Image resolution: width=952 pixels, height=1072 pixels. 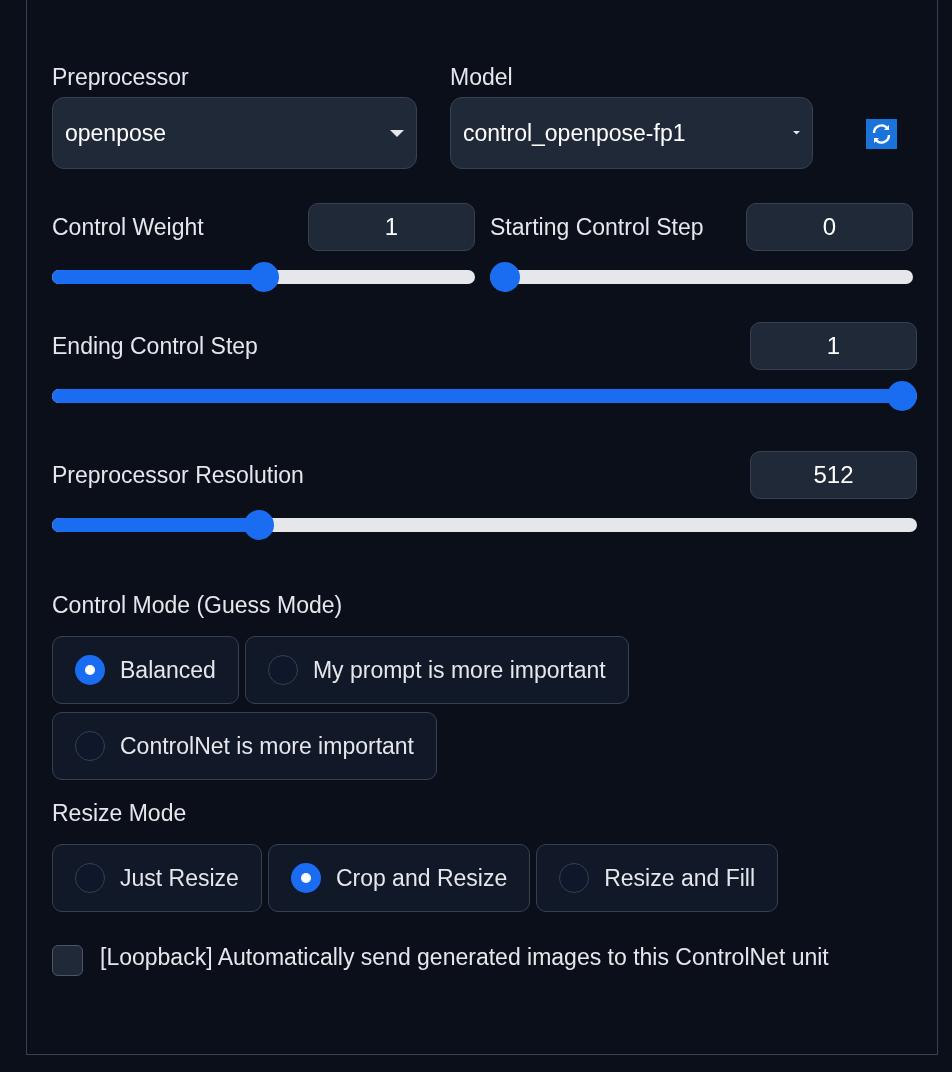 I want to click on radio-option: Balanced, so click(x=145, y=670).